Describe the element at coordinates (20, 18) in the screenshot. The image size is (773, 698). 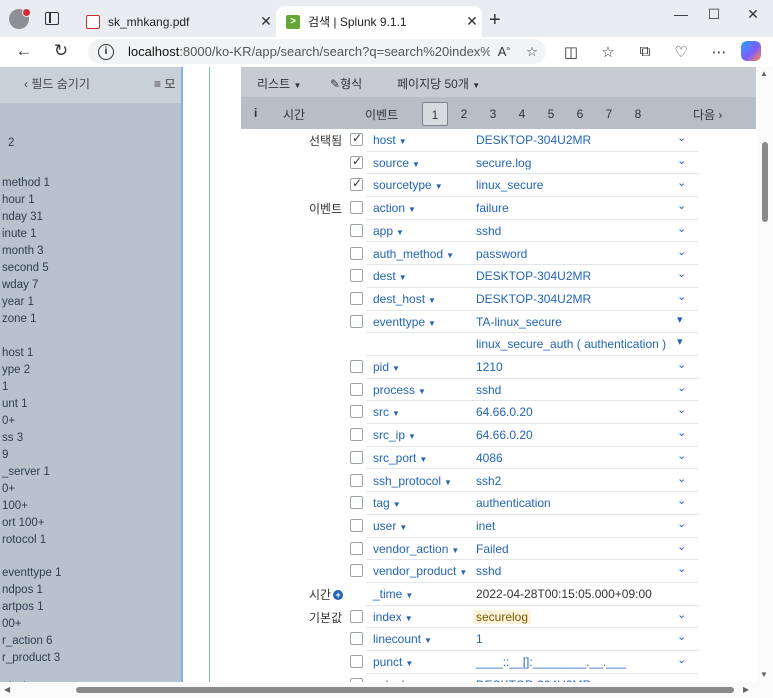
I see `profile-avatar-icon` at that location.